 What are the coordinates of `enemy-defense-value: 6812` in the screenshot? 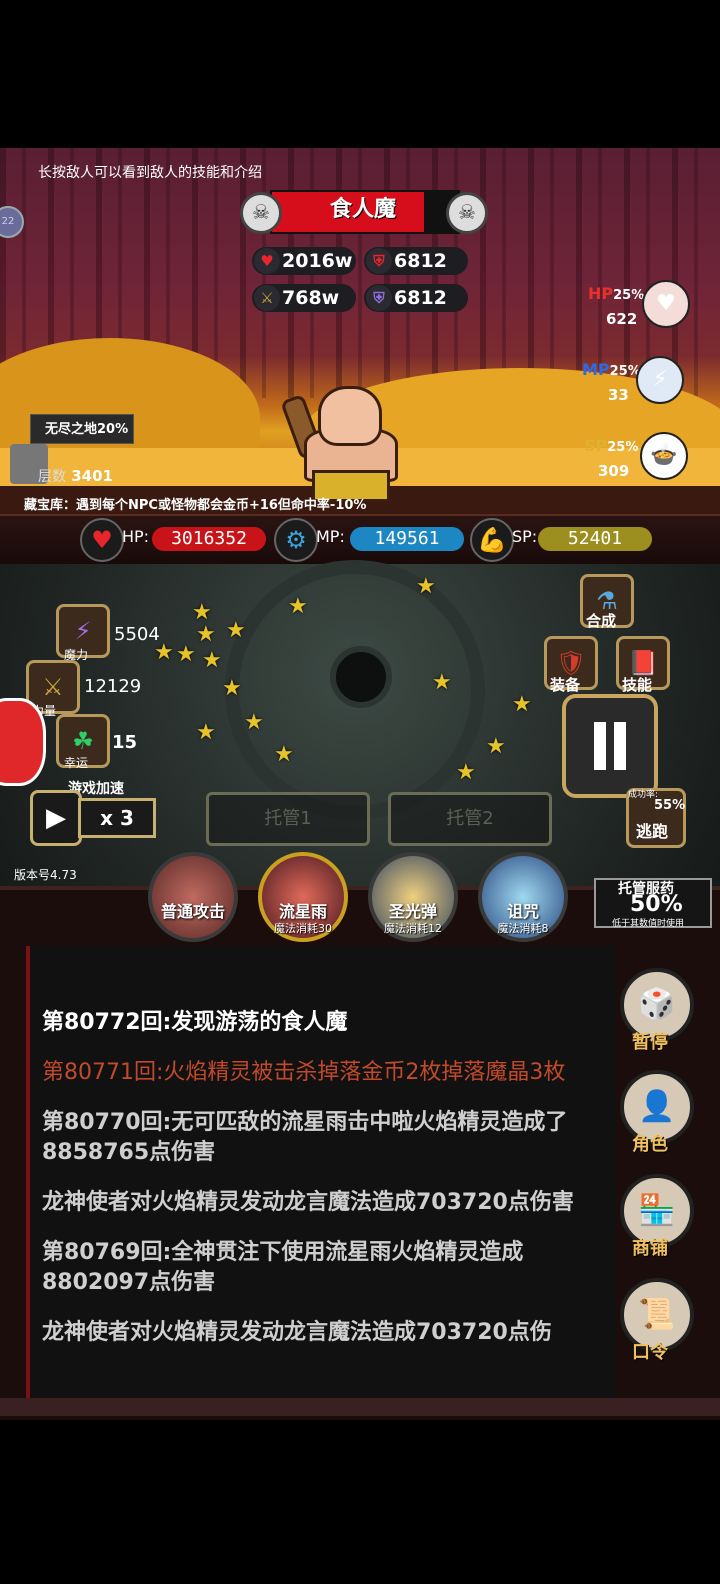 It's located at (420, 261).